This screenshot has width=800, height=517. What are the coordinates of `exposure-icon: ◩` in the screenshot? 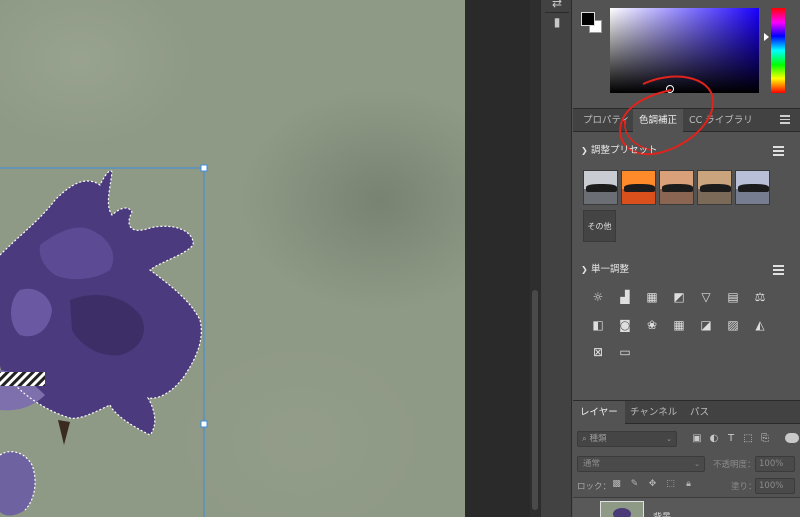 It's located at (679, 297).